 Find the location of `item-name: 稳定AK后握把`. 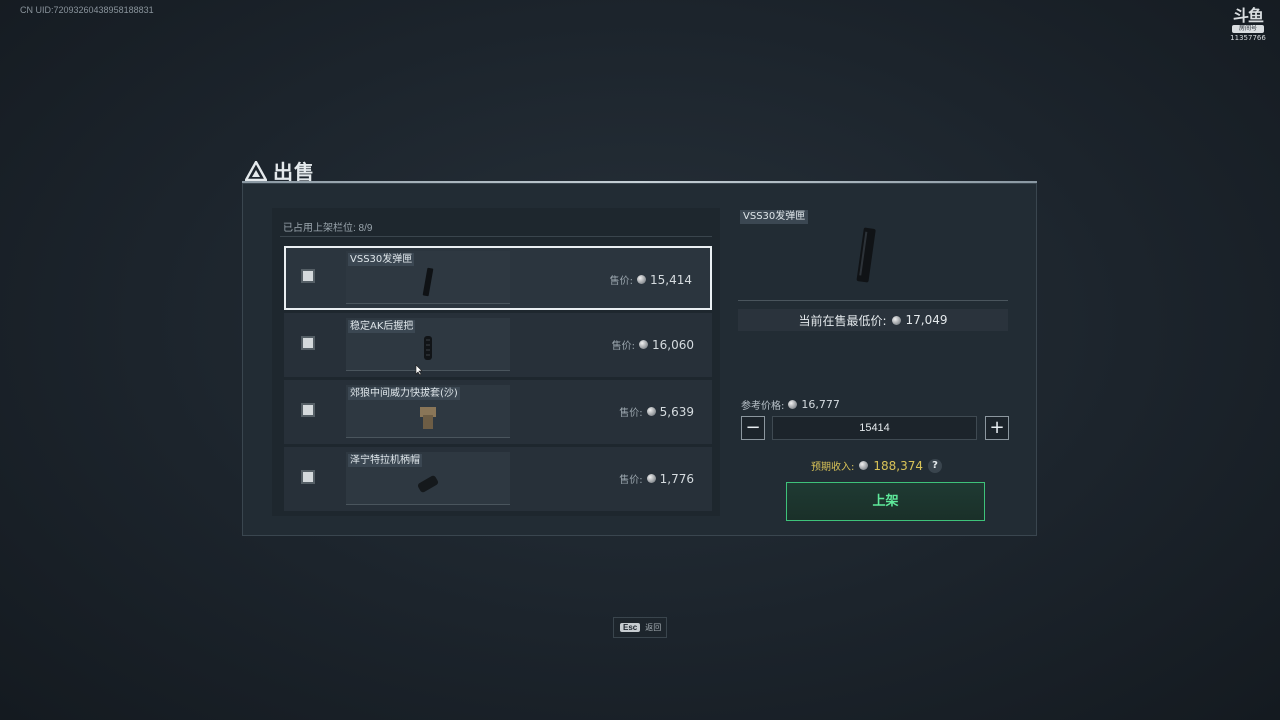

item-name: 稳定AK后握把 is located at coordinates (382, 326).